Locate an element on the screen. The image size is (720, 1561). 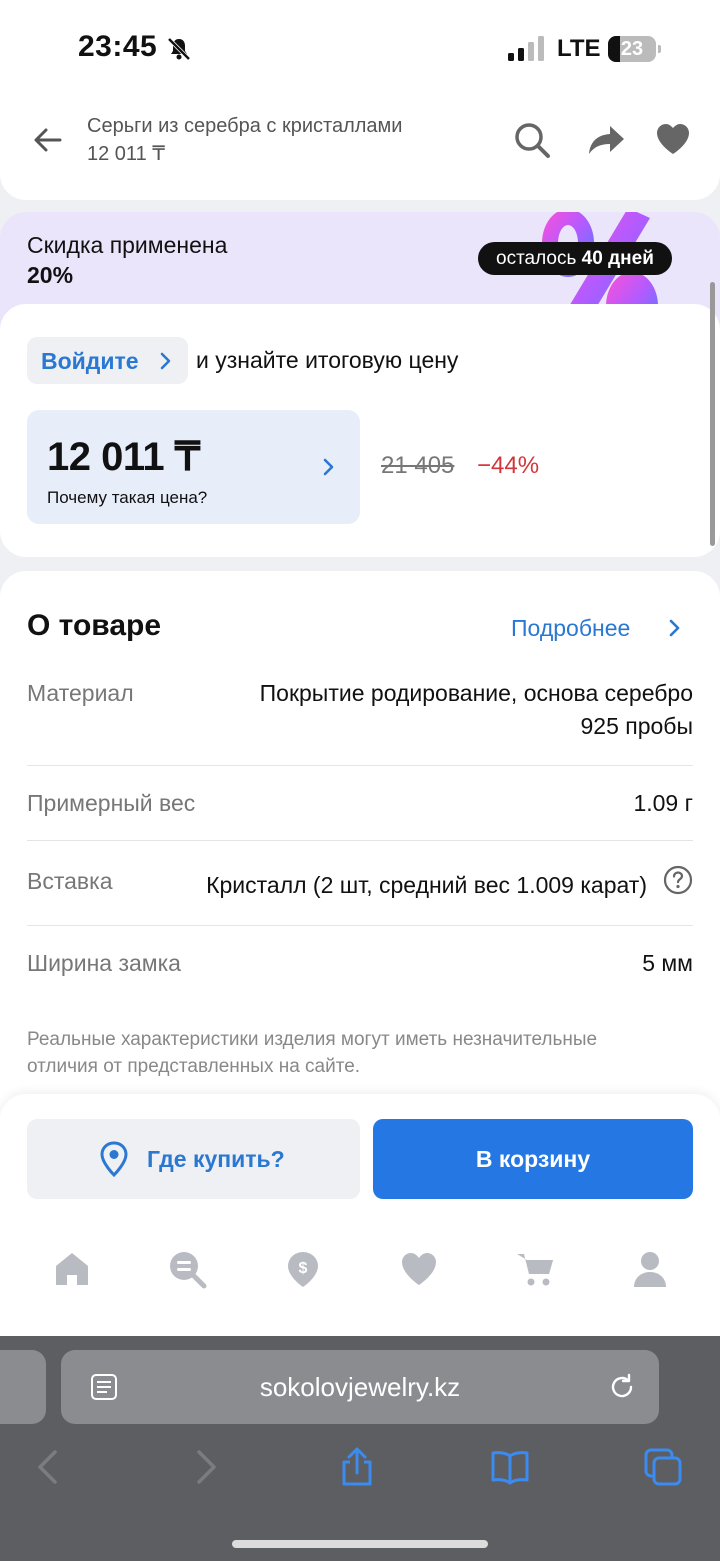
where-to-buy-label: Где купить? is located at coordinates (216, 1159).